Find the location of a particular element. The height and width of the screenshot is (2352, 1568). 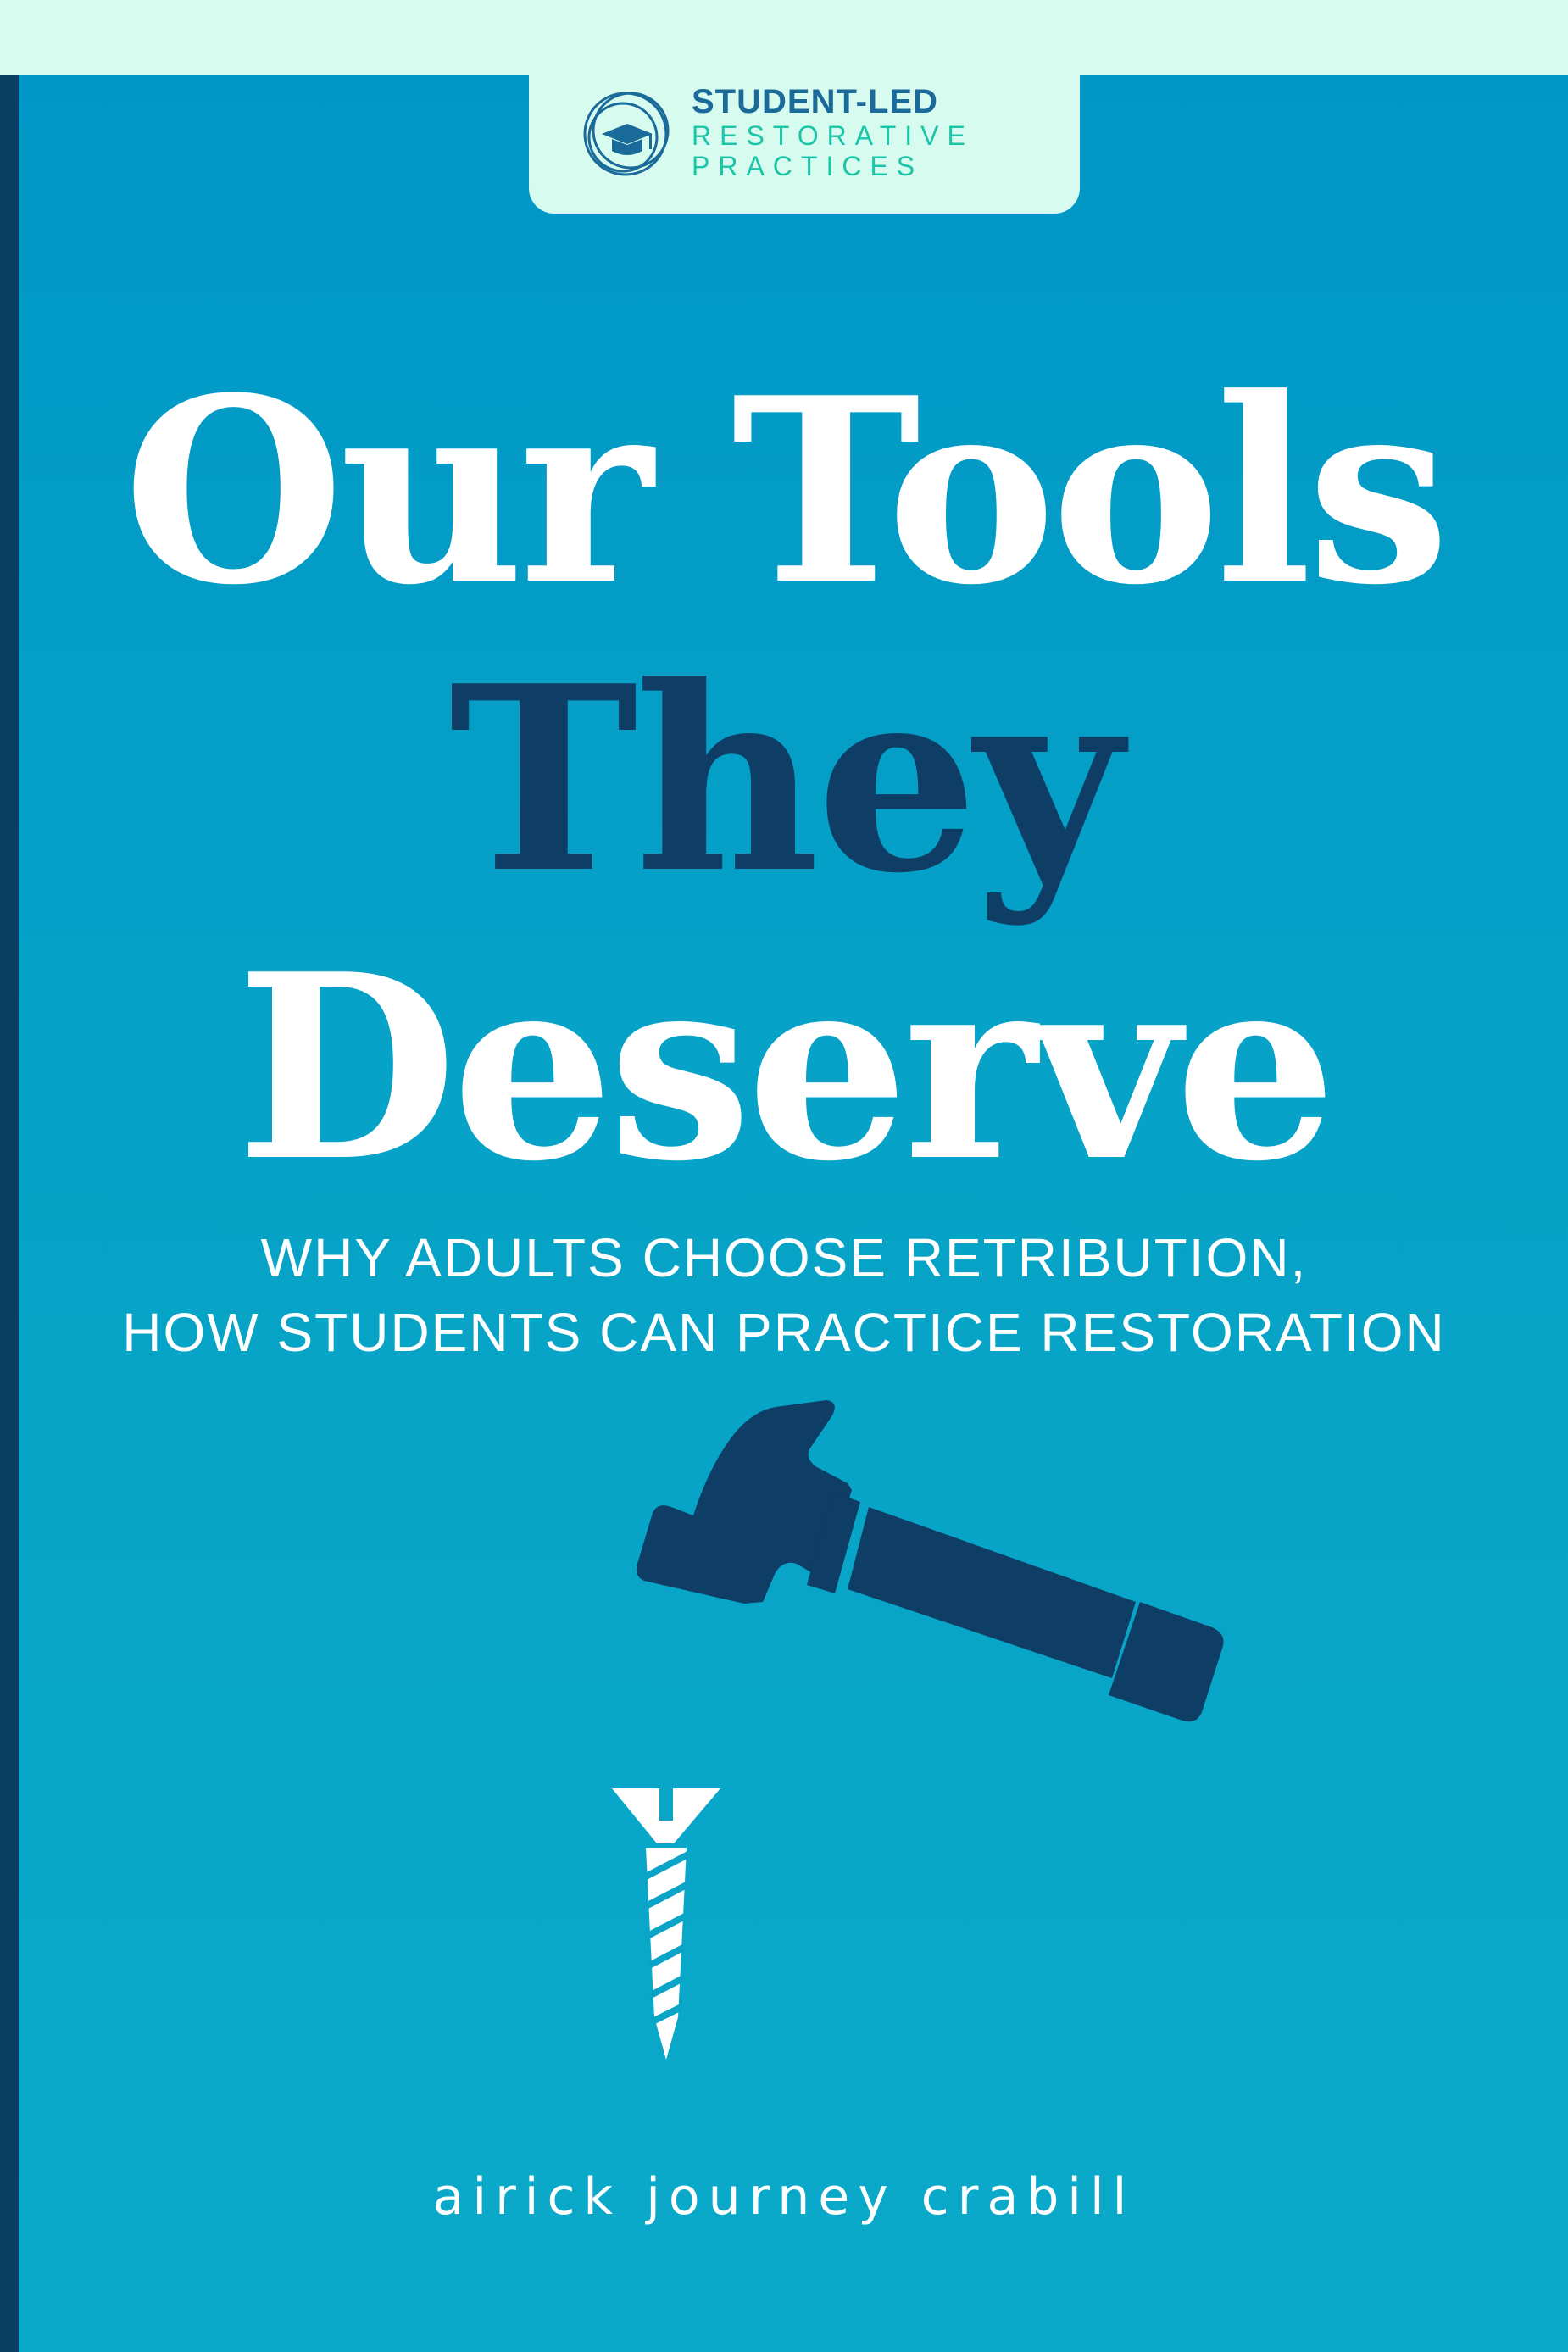

subtitle-line-2: HOW STUDENTS CAN PRACTICE RESTORATION is located at coordinates (784, 1332).